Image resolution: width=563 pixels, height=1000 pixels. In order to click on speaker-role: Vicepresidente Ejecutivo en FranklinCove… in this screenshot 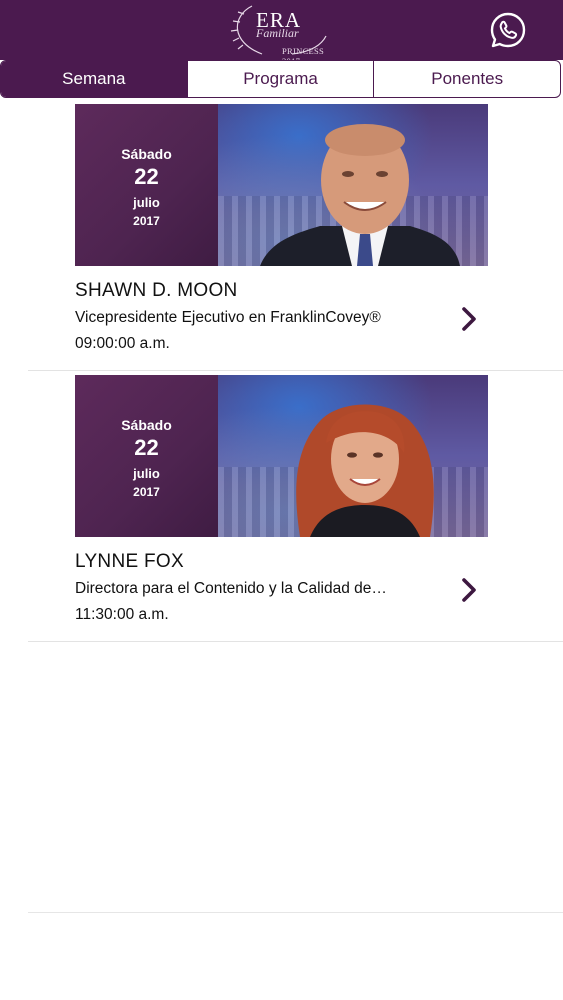, I will do `click(228, 317)`.